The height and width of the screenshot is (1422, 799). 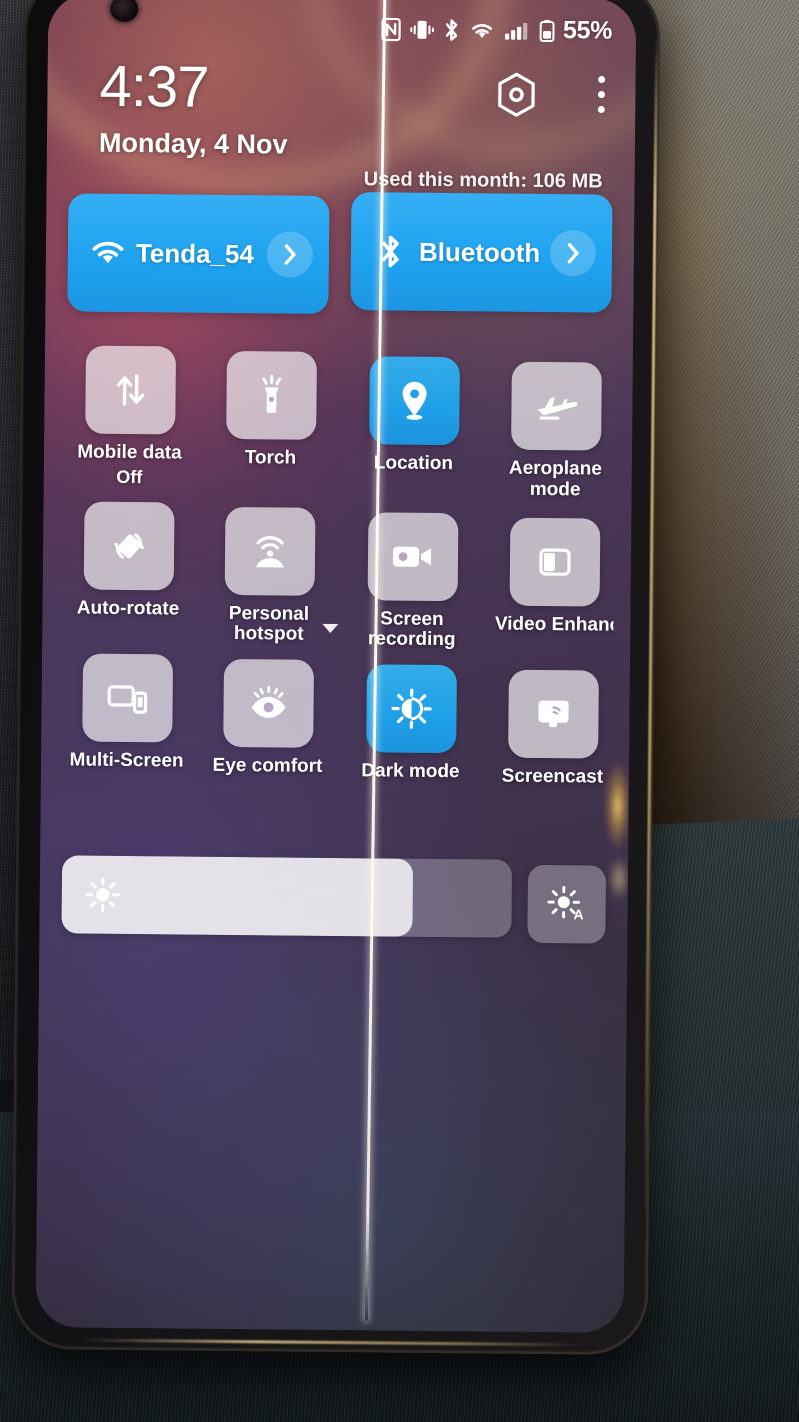 I want to click on brightness-row: A, so click(x=333, y=899).